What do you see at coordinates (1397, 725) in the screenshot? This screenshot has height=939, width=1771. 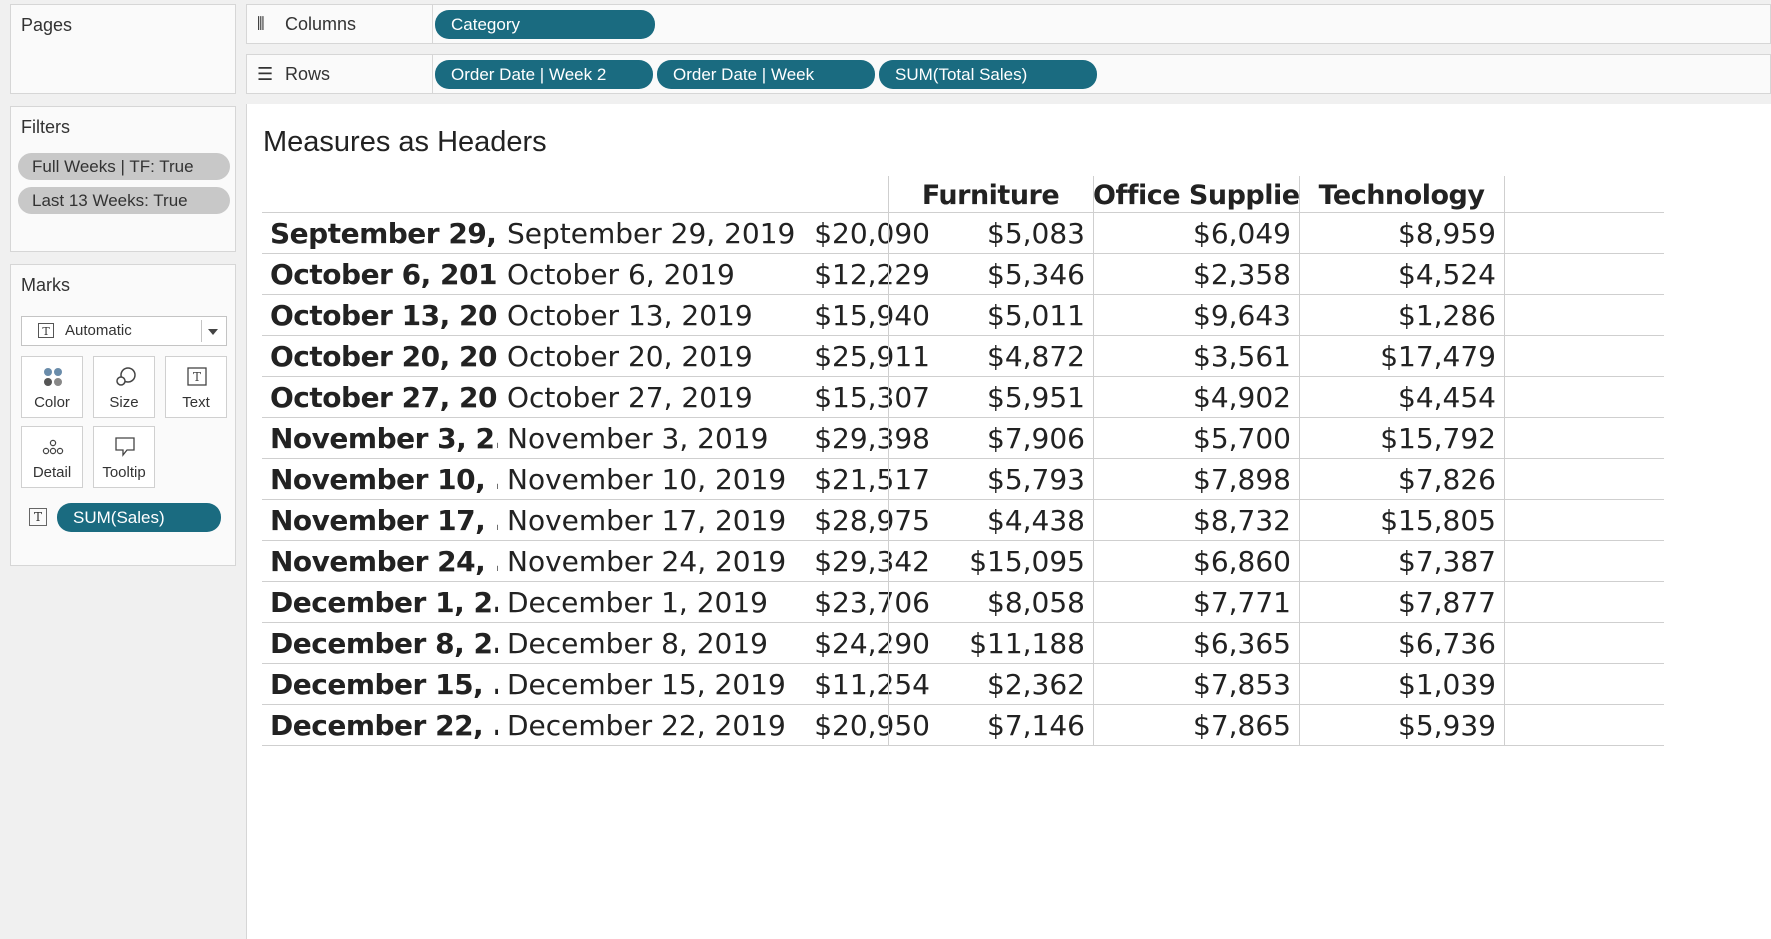 I see `sales-cell: $5,939` at bounding box center [1397, 725].